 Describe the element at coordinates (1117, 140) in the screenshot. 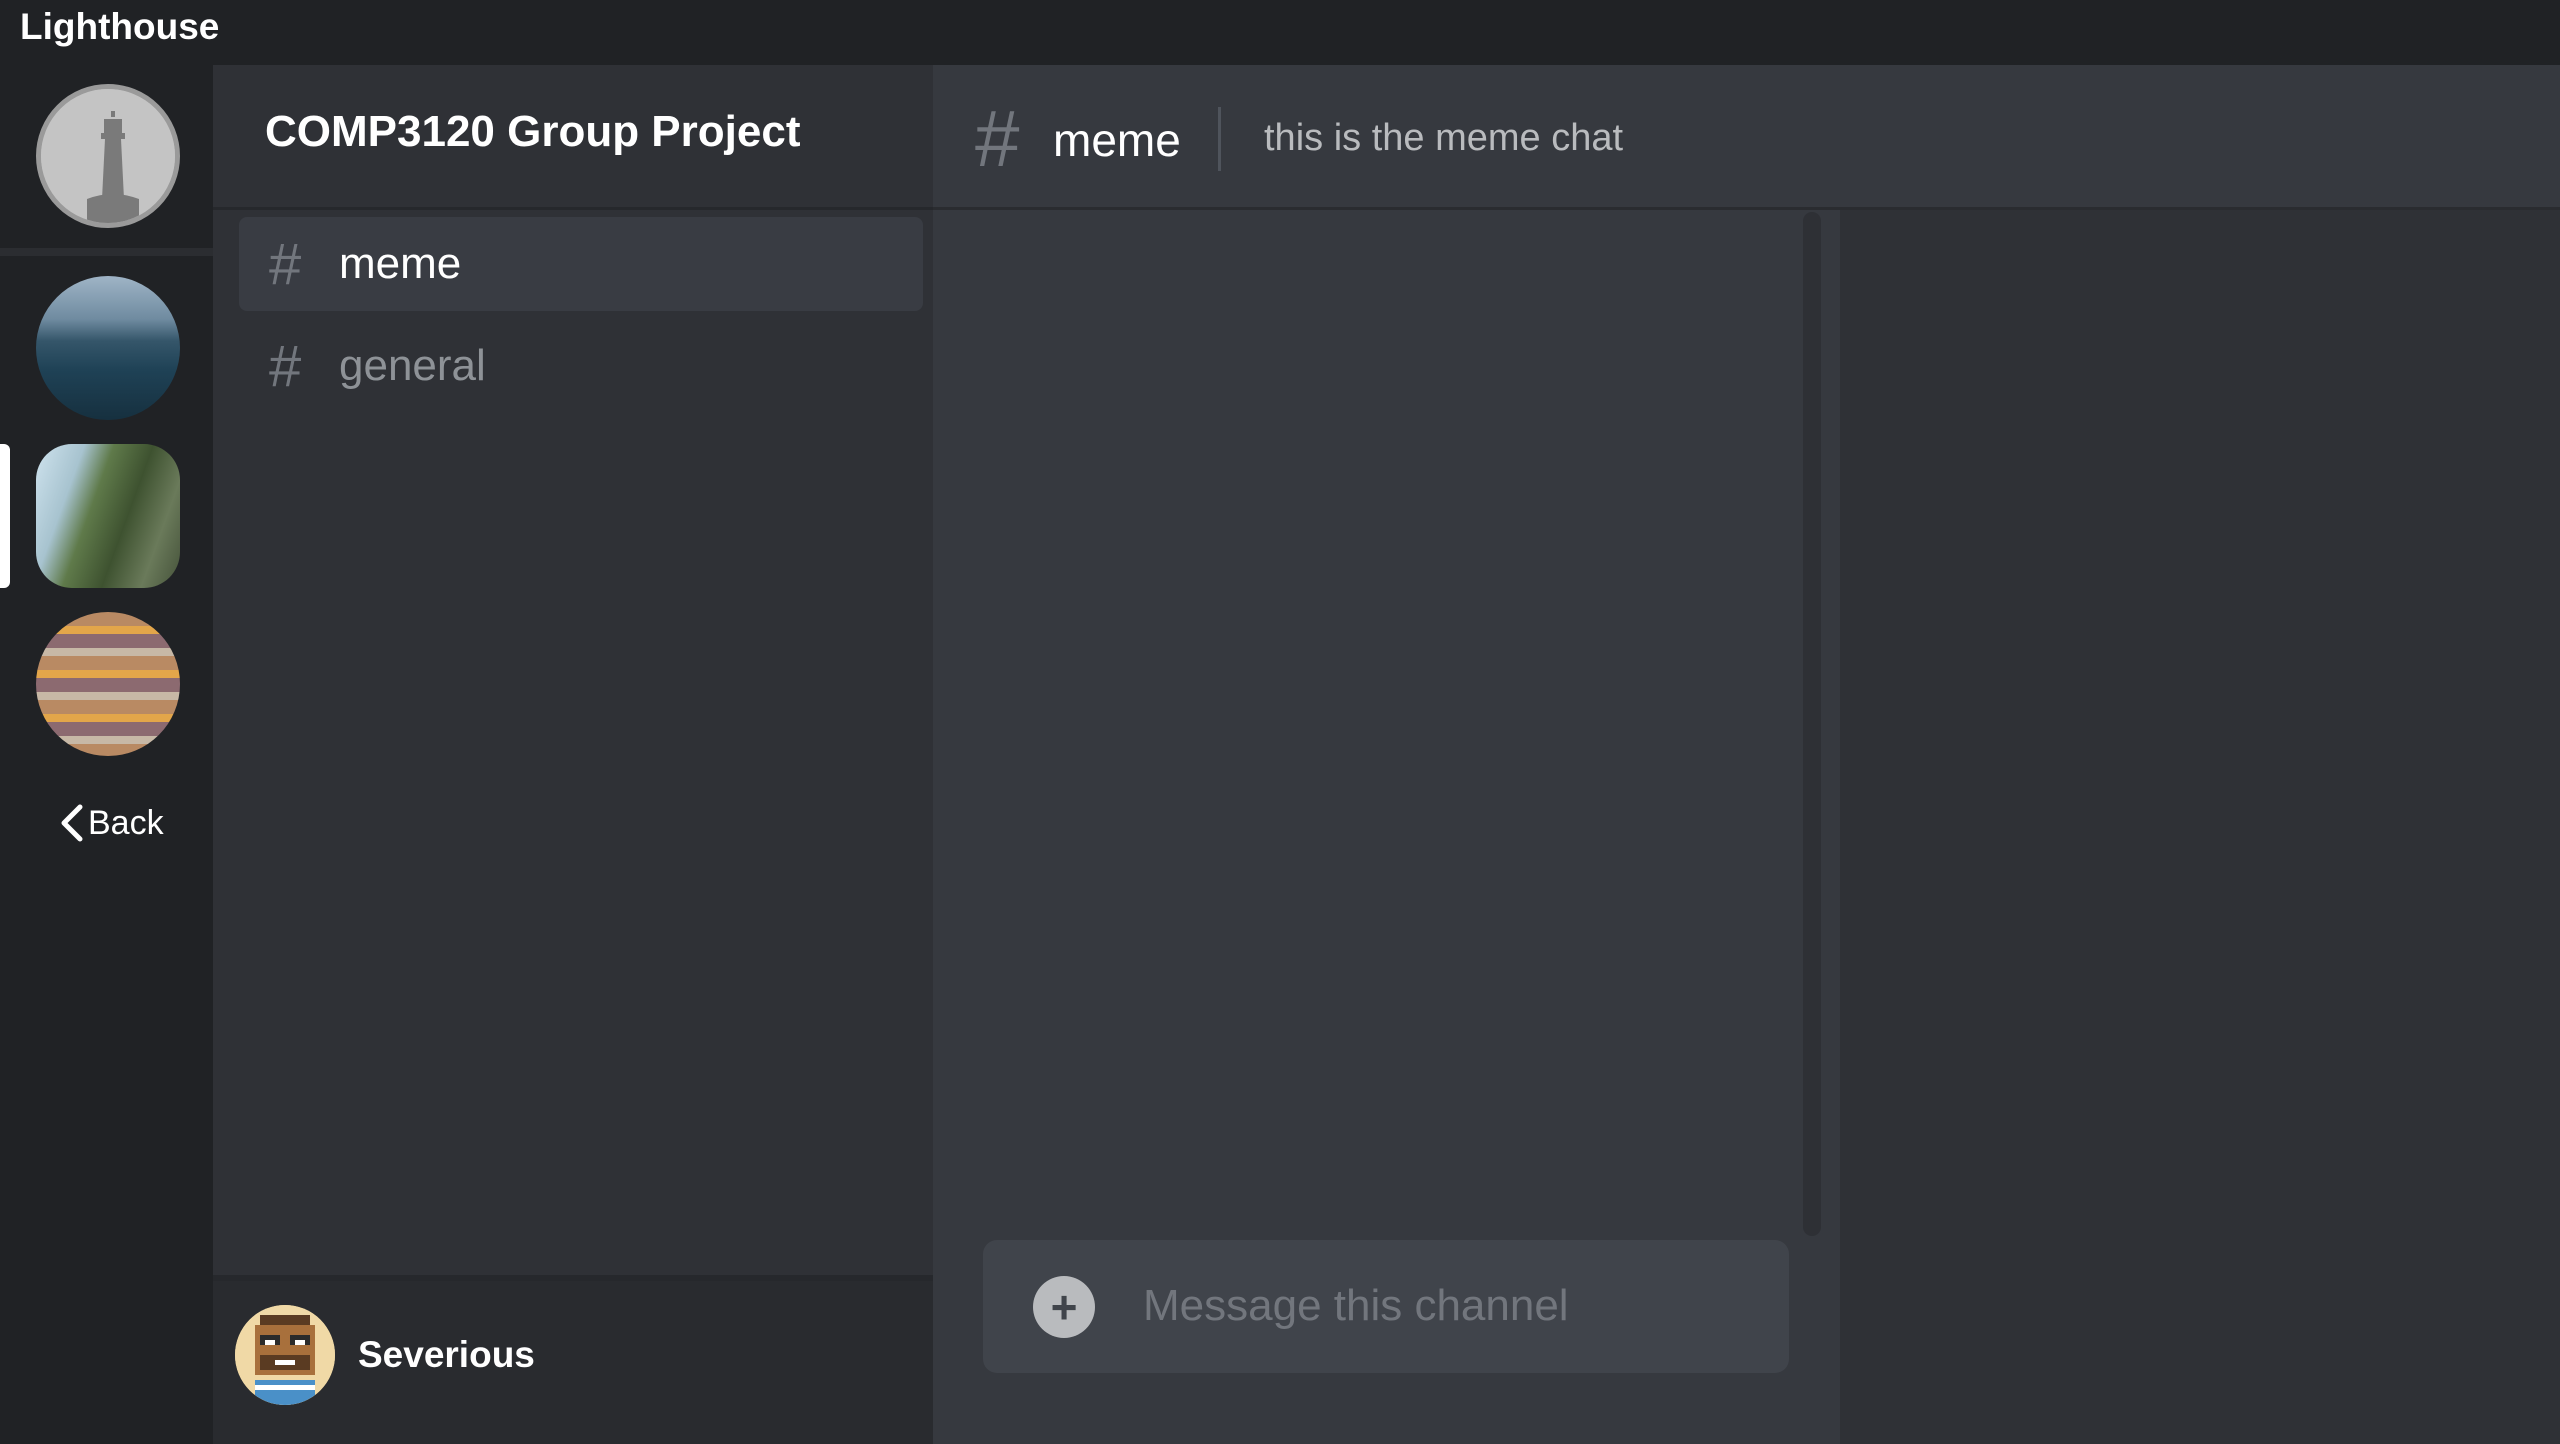

I see `channel-title: meme` at that location.